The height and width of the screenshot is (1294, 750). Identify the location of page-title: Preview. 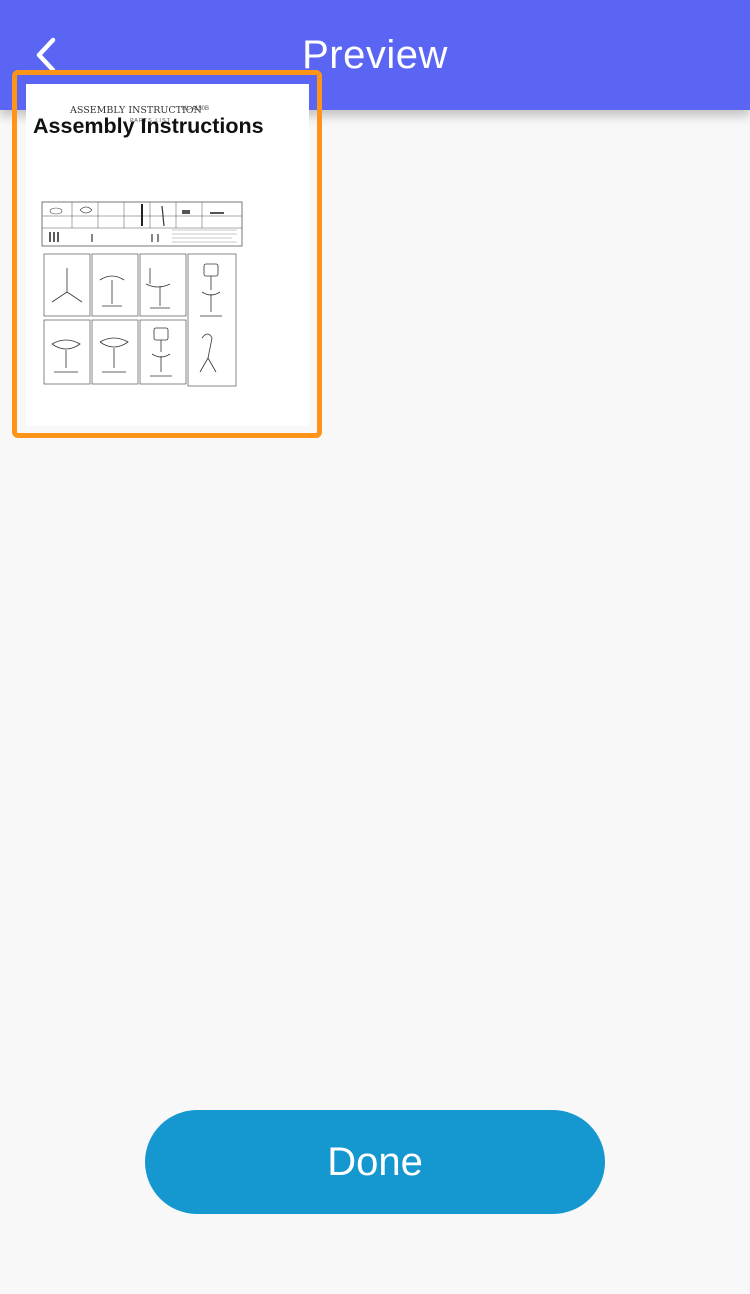
(375, 55).